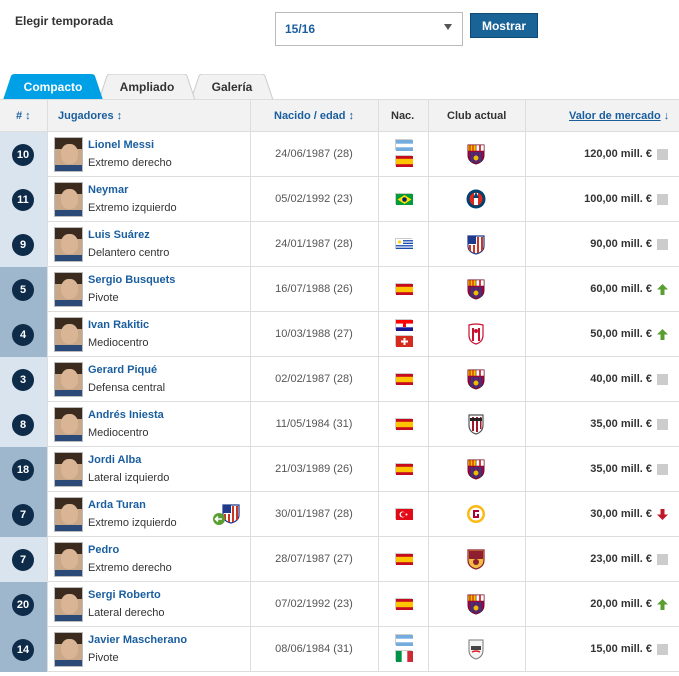 The image size is (679, 676). I want to click on player-name-link: Jordi Alba, so click(114, 460).